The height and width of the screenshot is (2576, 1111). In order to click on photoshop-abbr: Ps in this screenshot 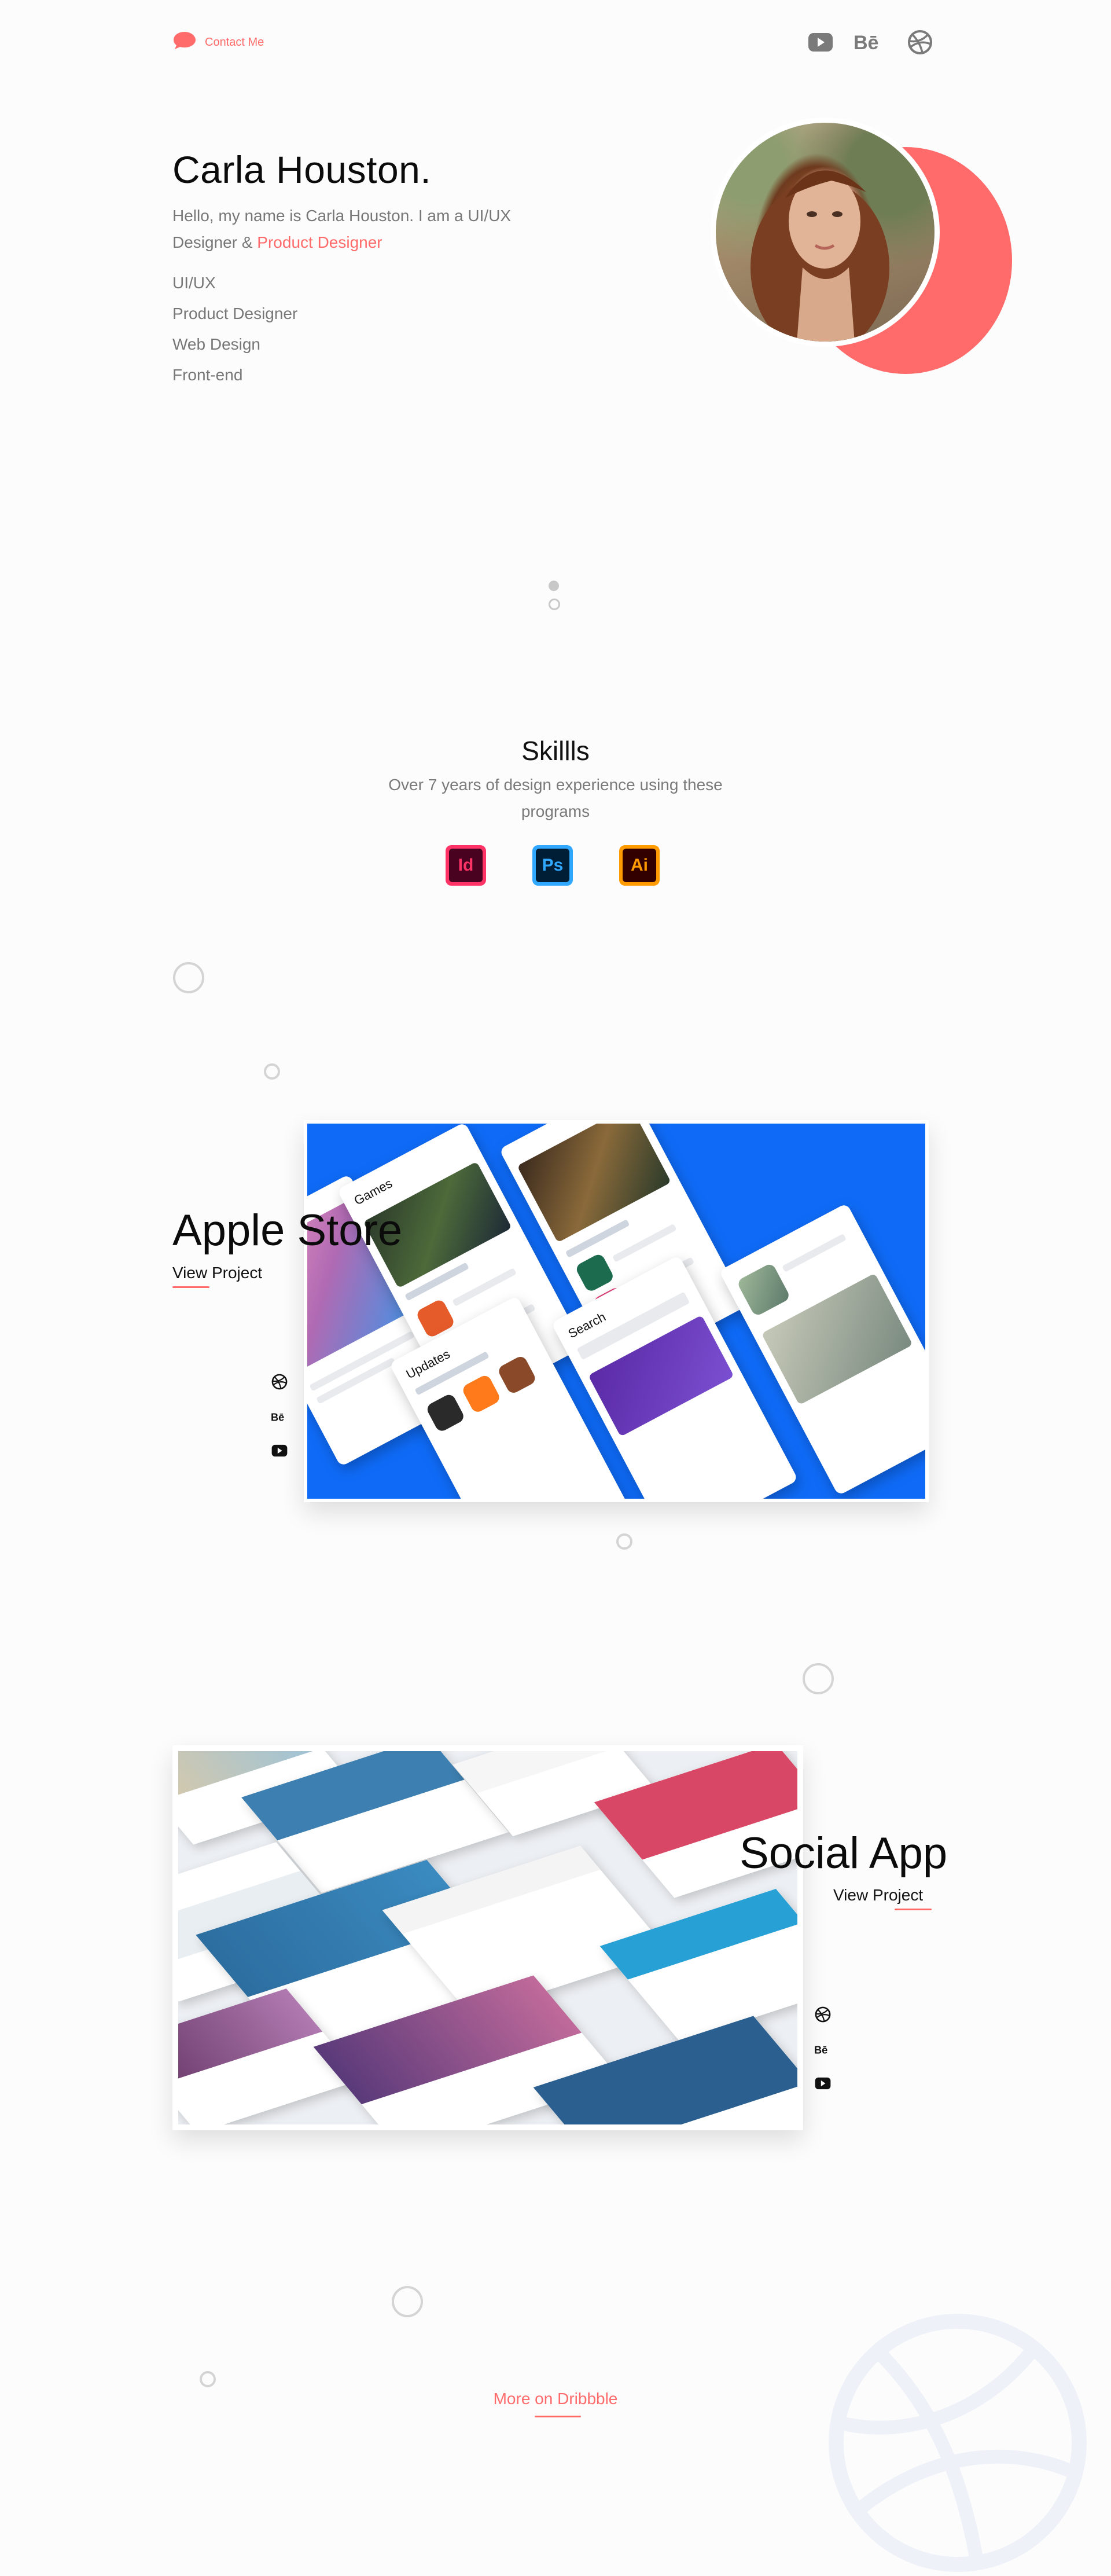, I will do `click(552, 865)`.